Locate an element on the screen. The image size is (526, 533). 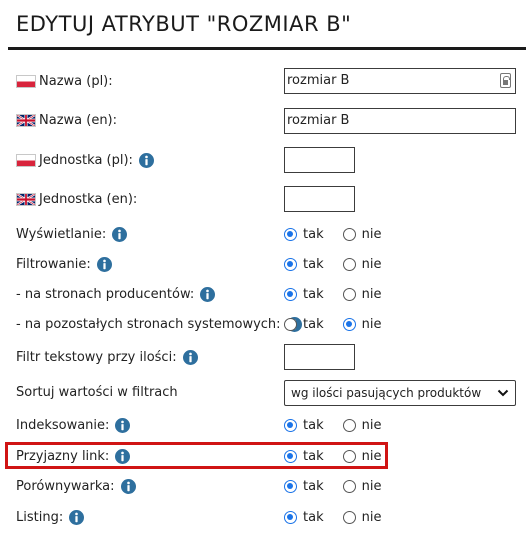
system-pages-yes-radio: tak is located at coordinates (304, 324).